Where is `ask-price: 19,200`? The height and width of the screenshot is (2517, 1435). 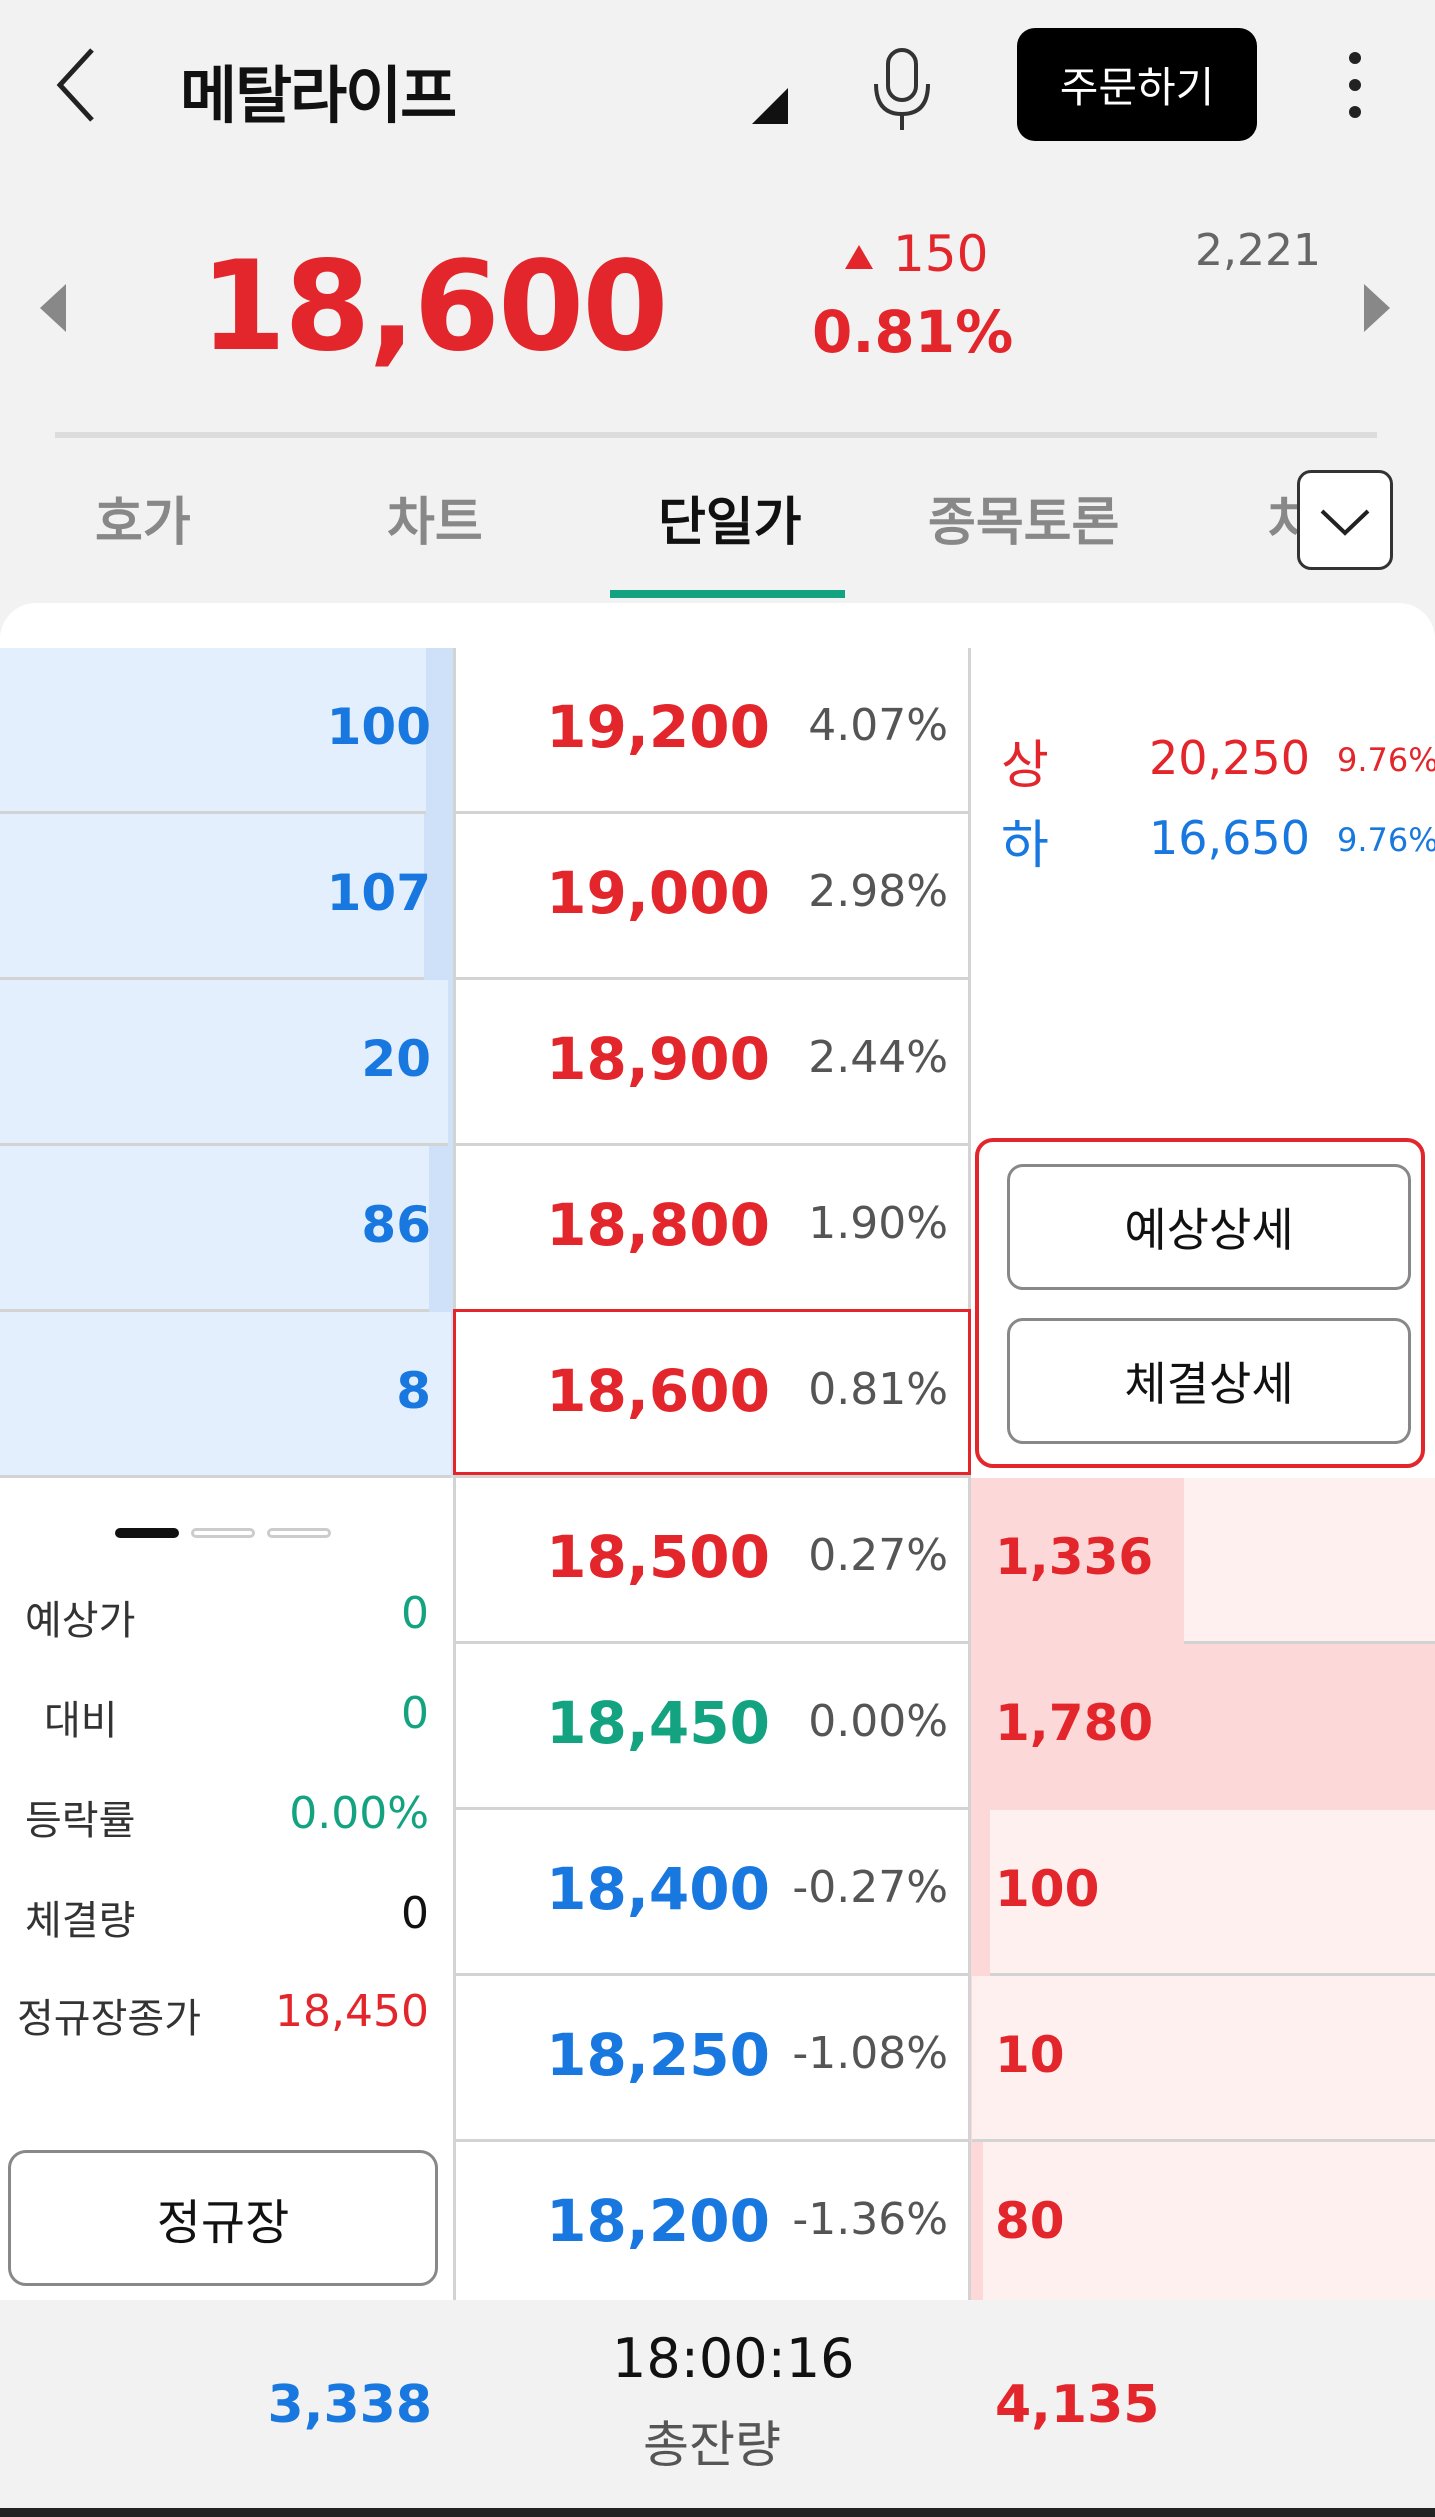 ask-price: 19,200 is located at coordinates (658, 727).